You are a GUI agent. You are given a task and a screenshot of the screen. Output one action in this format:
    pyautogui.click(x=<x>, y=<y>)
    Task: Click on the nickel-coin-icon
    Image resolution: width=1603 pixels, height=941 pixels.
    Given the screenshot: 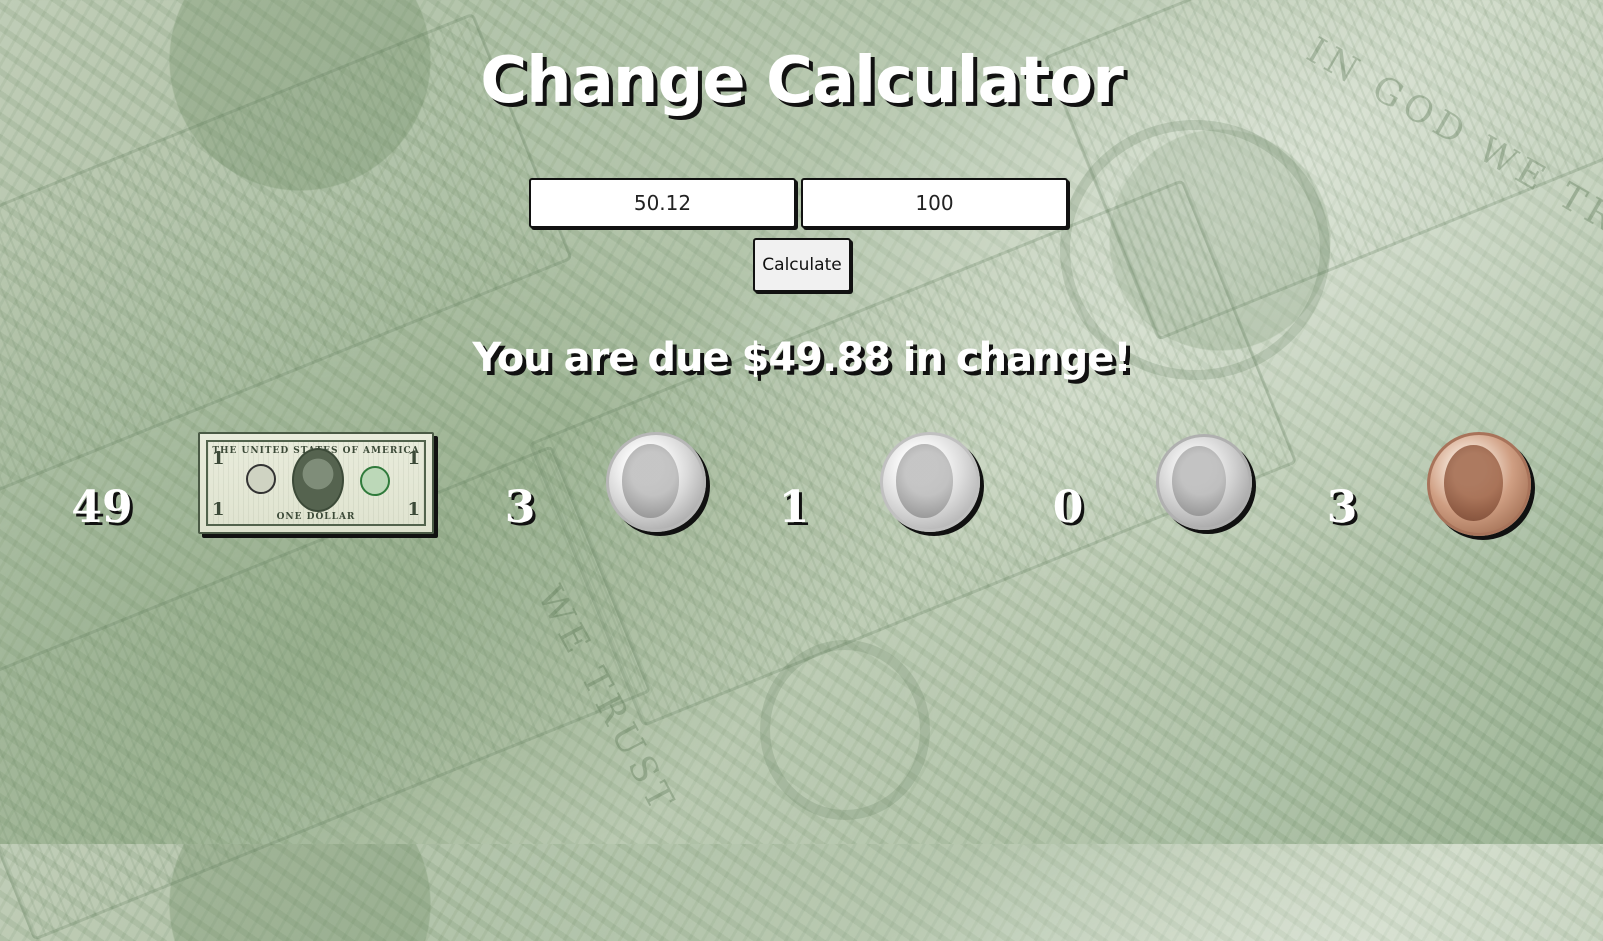 What is the action you would take?
    pyautogui.click(x=1204, y=482)
    